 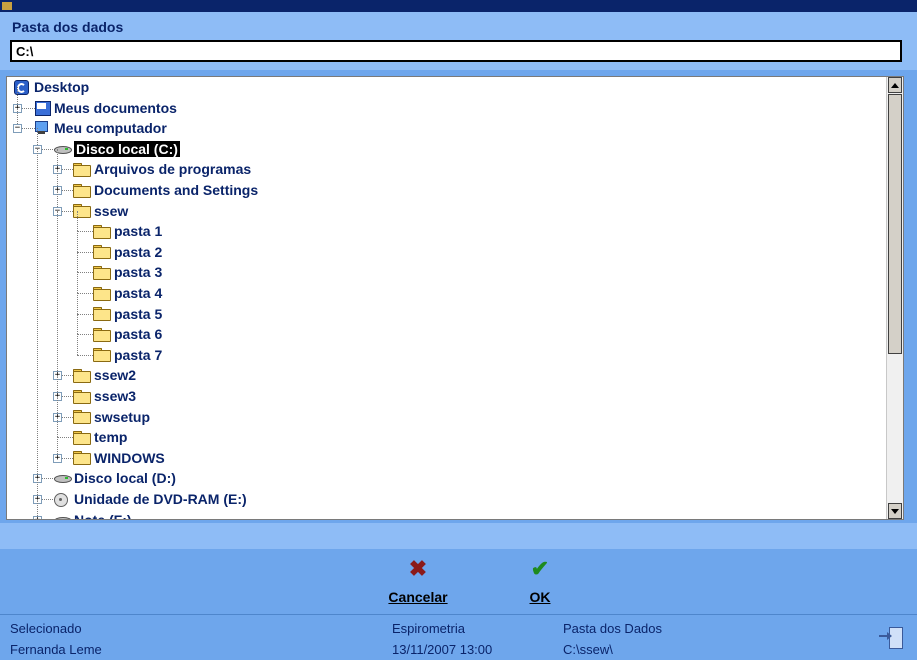 I want to click on tree-item: Disco local (C:), so click(x=116, y=149).